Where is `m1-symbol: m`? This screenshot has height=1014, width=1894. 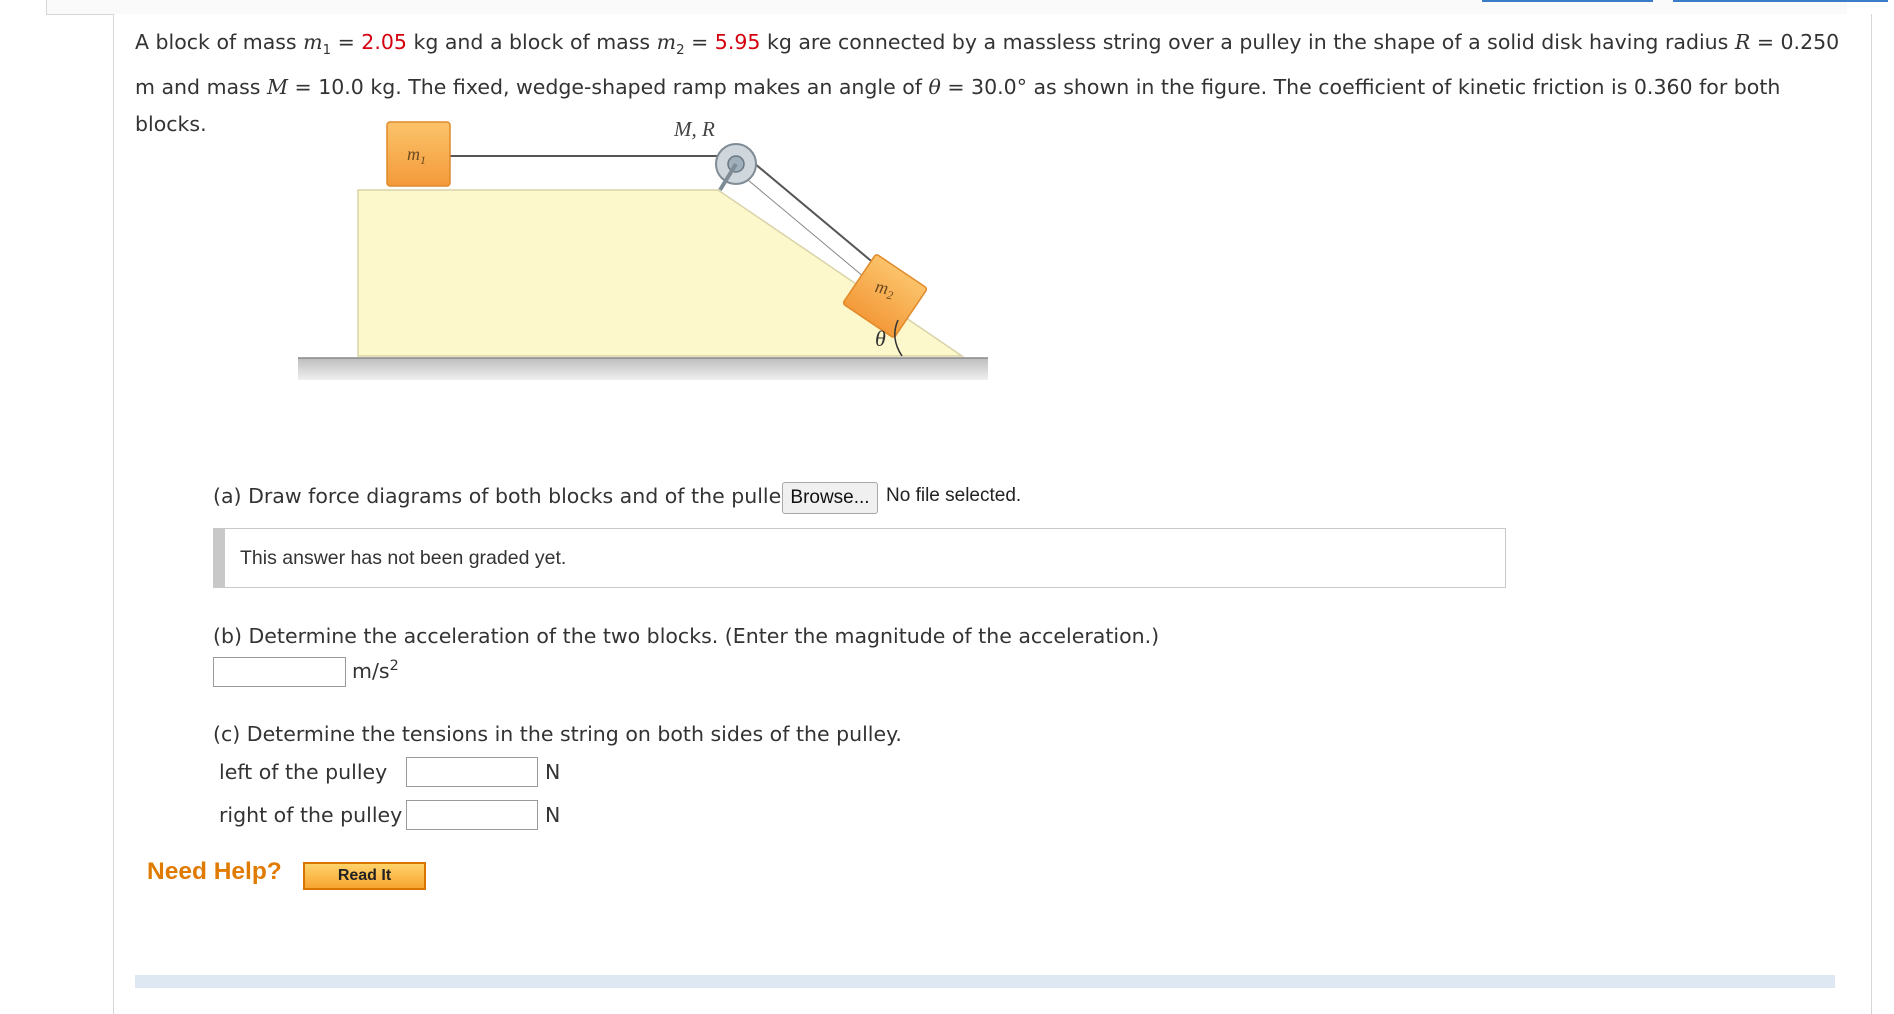 m1-symbol: m is located at coordinates (313, 42).